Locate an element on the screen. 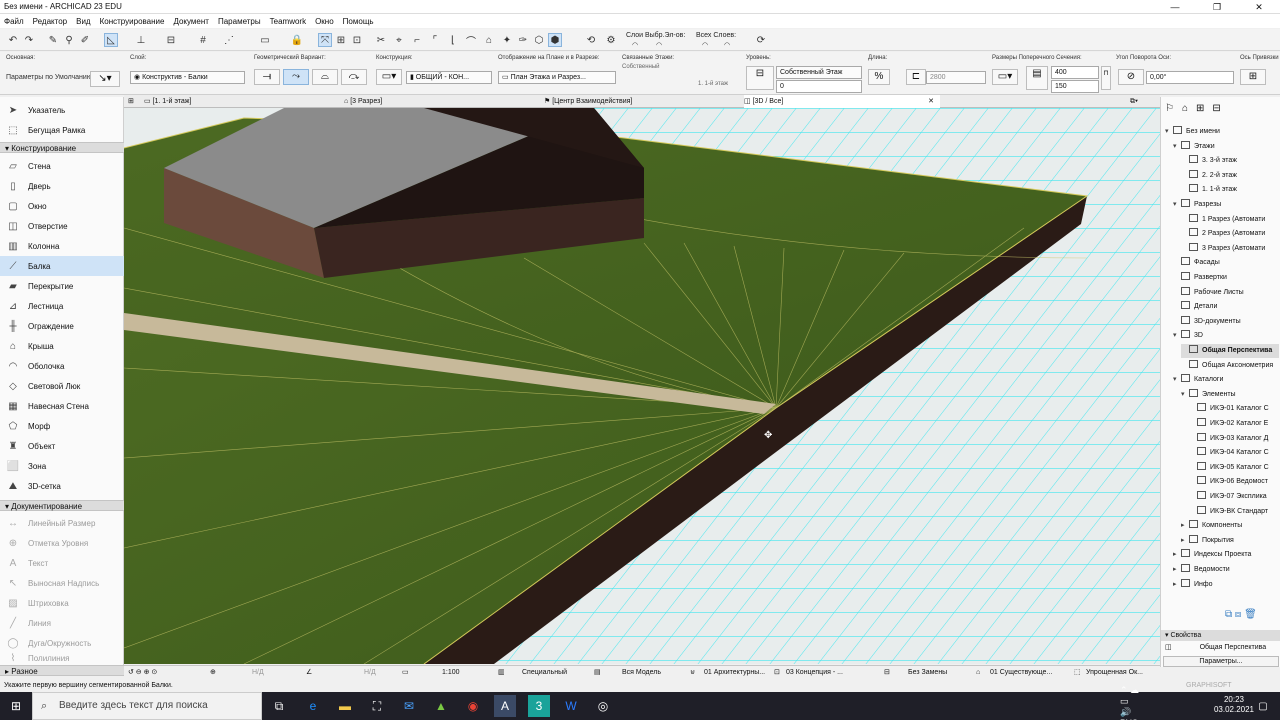 The width and height of the screenshot is (1280, 720). navigator-item: ИКЭ-07 Экспликa is located at coordinates (1234, 497).